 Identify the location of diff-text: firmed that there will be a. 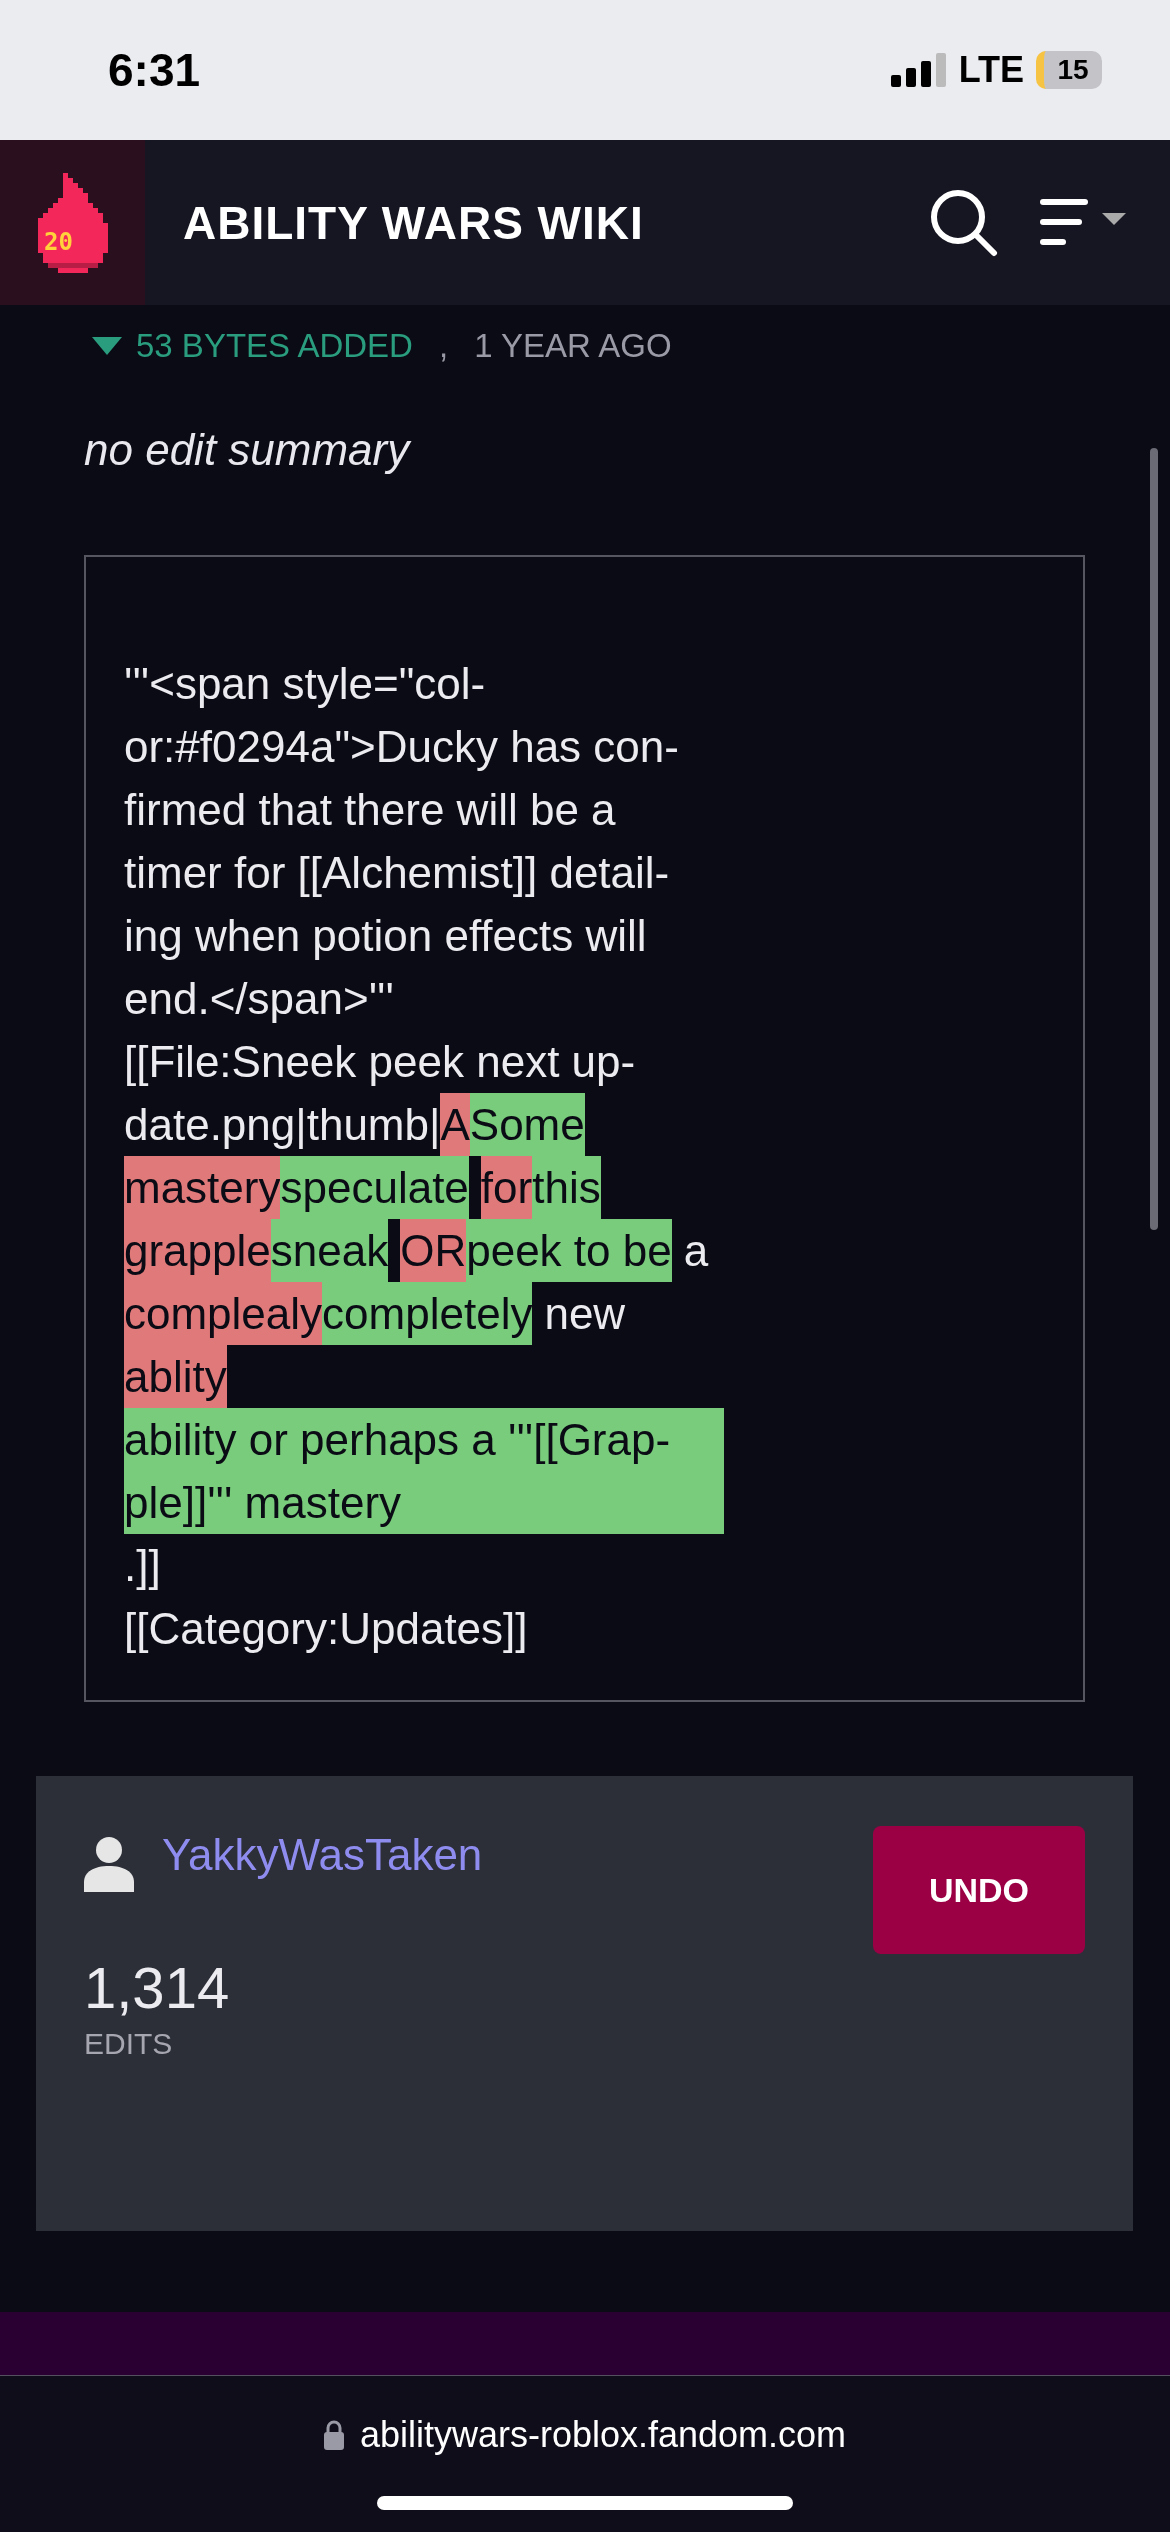
(370, 810).